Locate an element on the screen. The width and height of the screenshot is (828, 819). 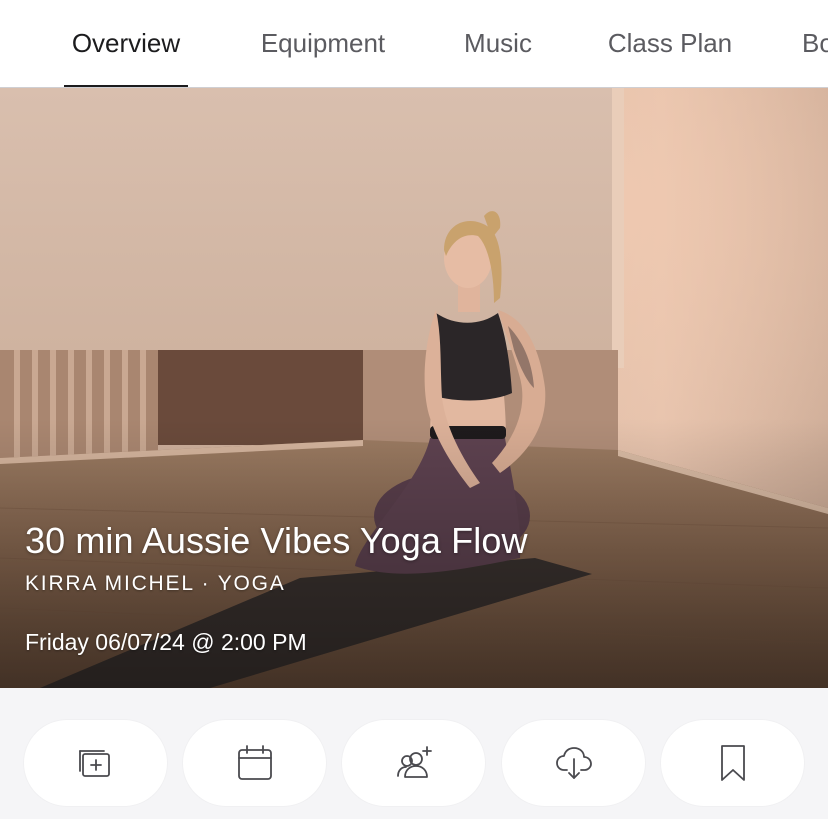
tab-music: Music is located at coordinates (498, 43).